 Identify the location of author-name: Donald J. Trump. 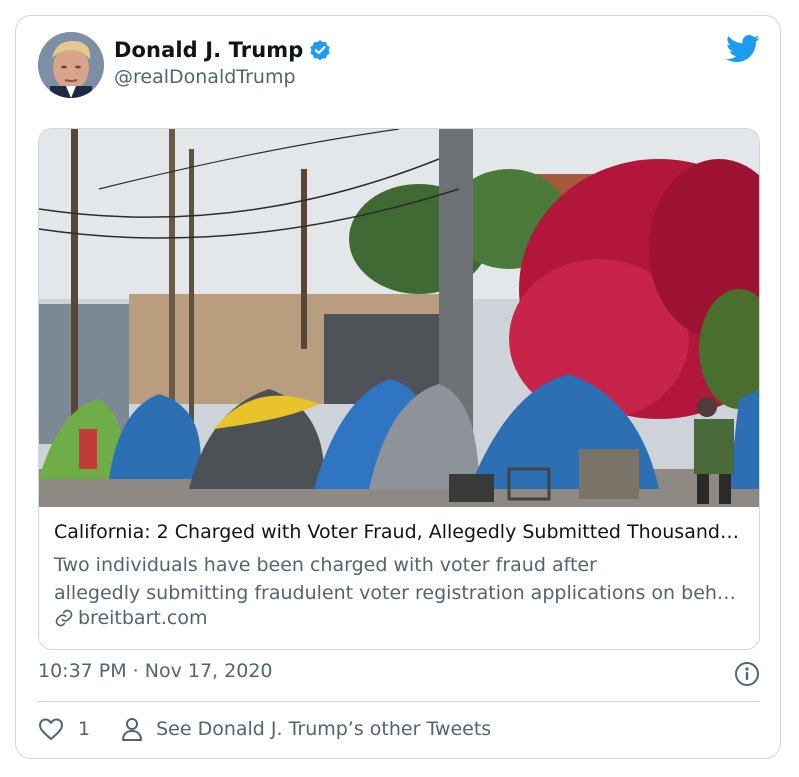
(208, 50).